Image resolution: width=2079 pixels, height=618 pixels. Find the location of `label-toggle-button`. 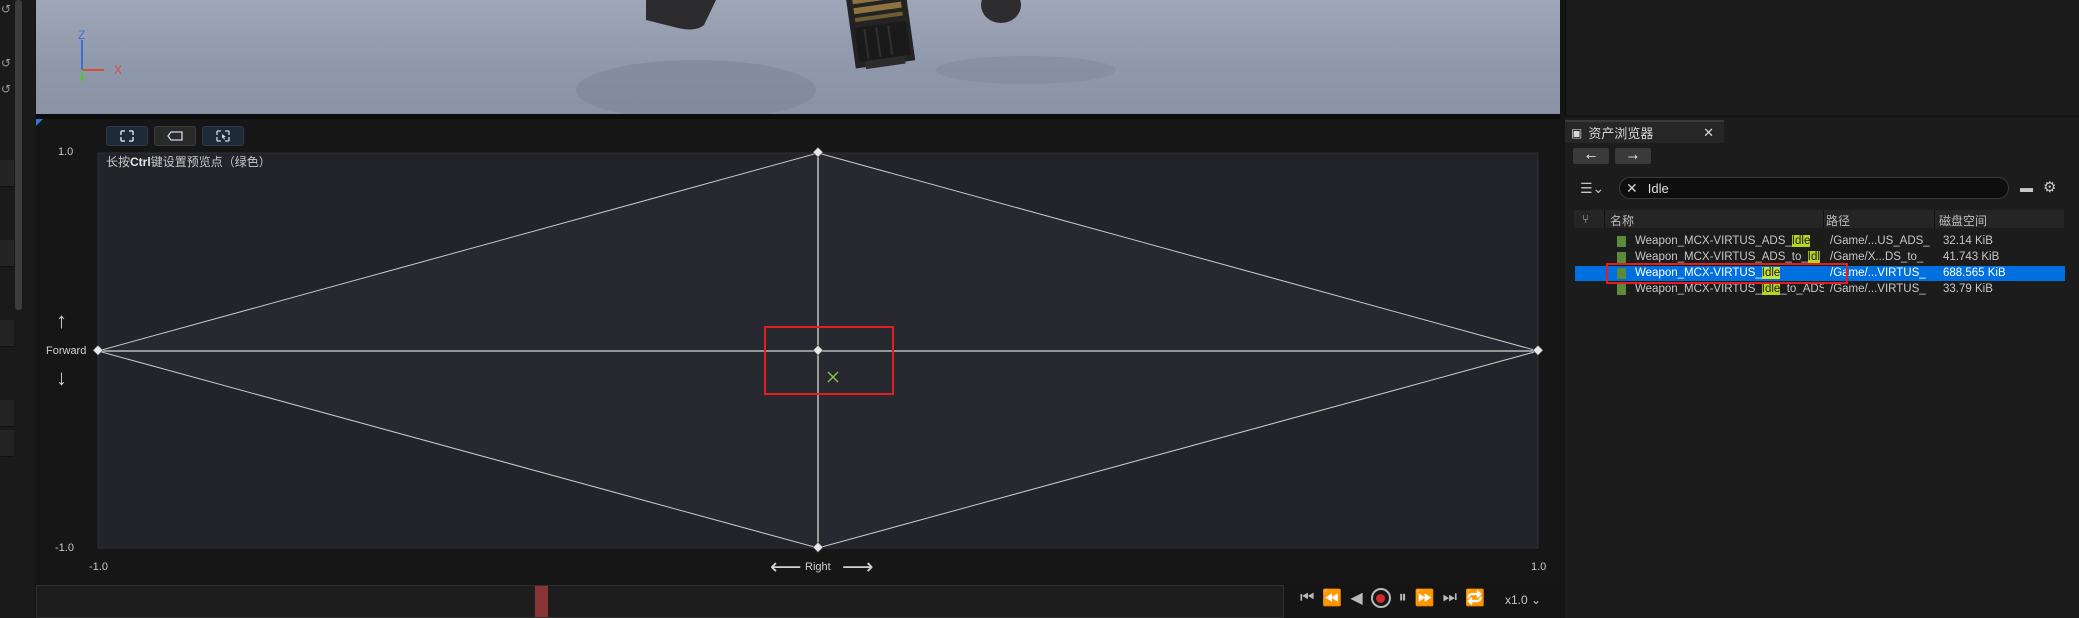

label-toggle-button is located at coordinates (175, 136).